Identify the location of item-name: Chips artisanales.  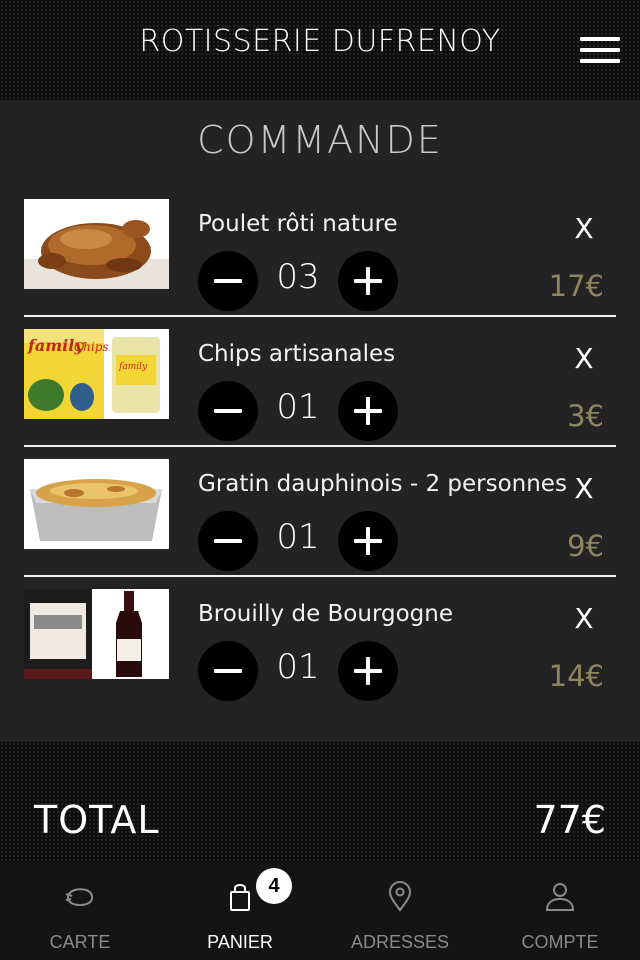
(297, 354).